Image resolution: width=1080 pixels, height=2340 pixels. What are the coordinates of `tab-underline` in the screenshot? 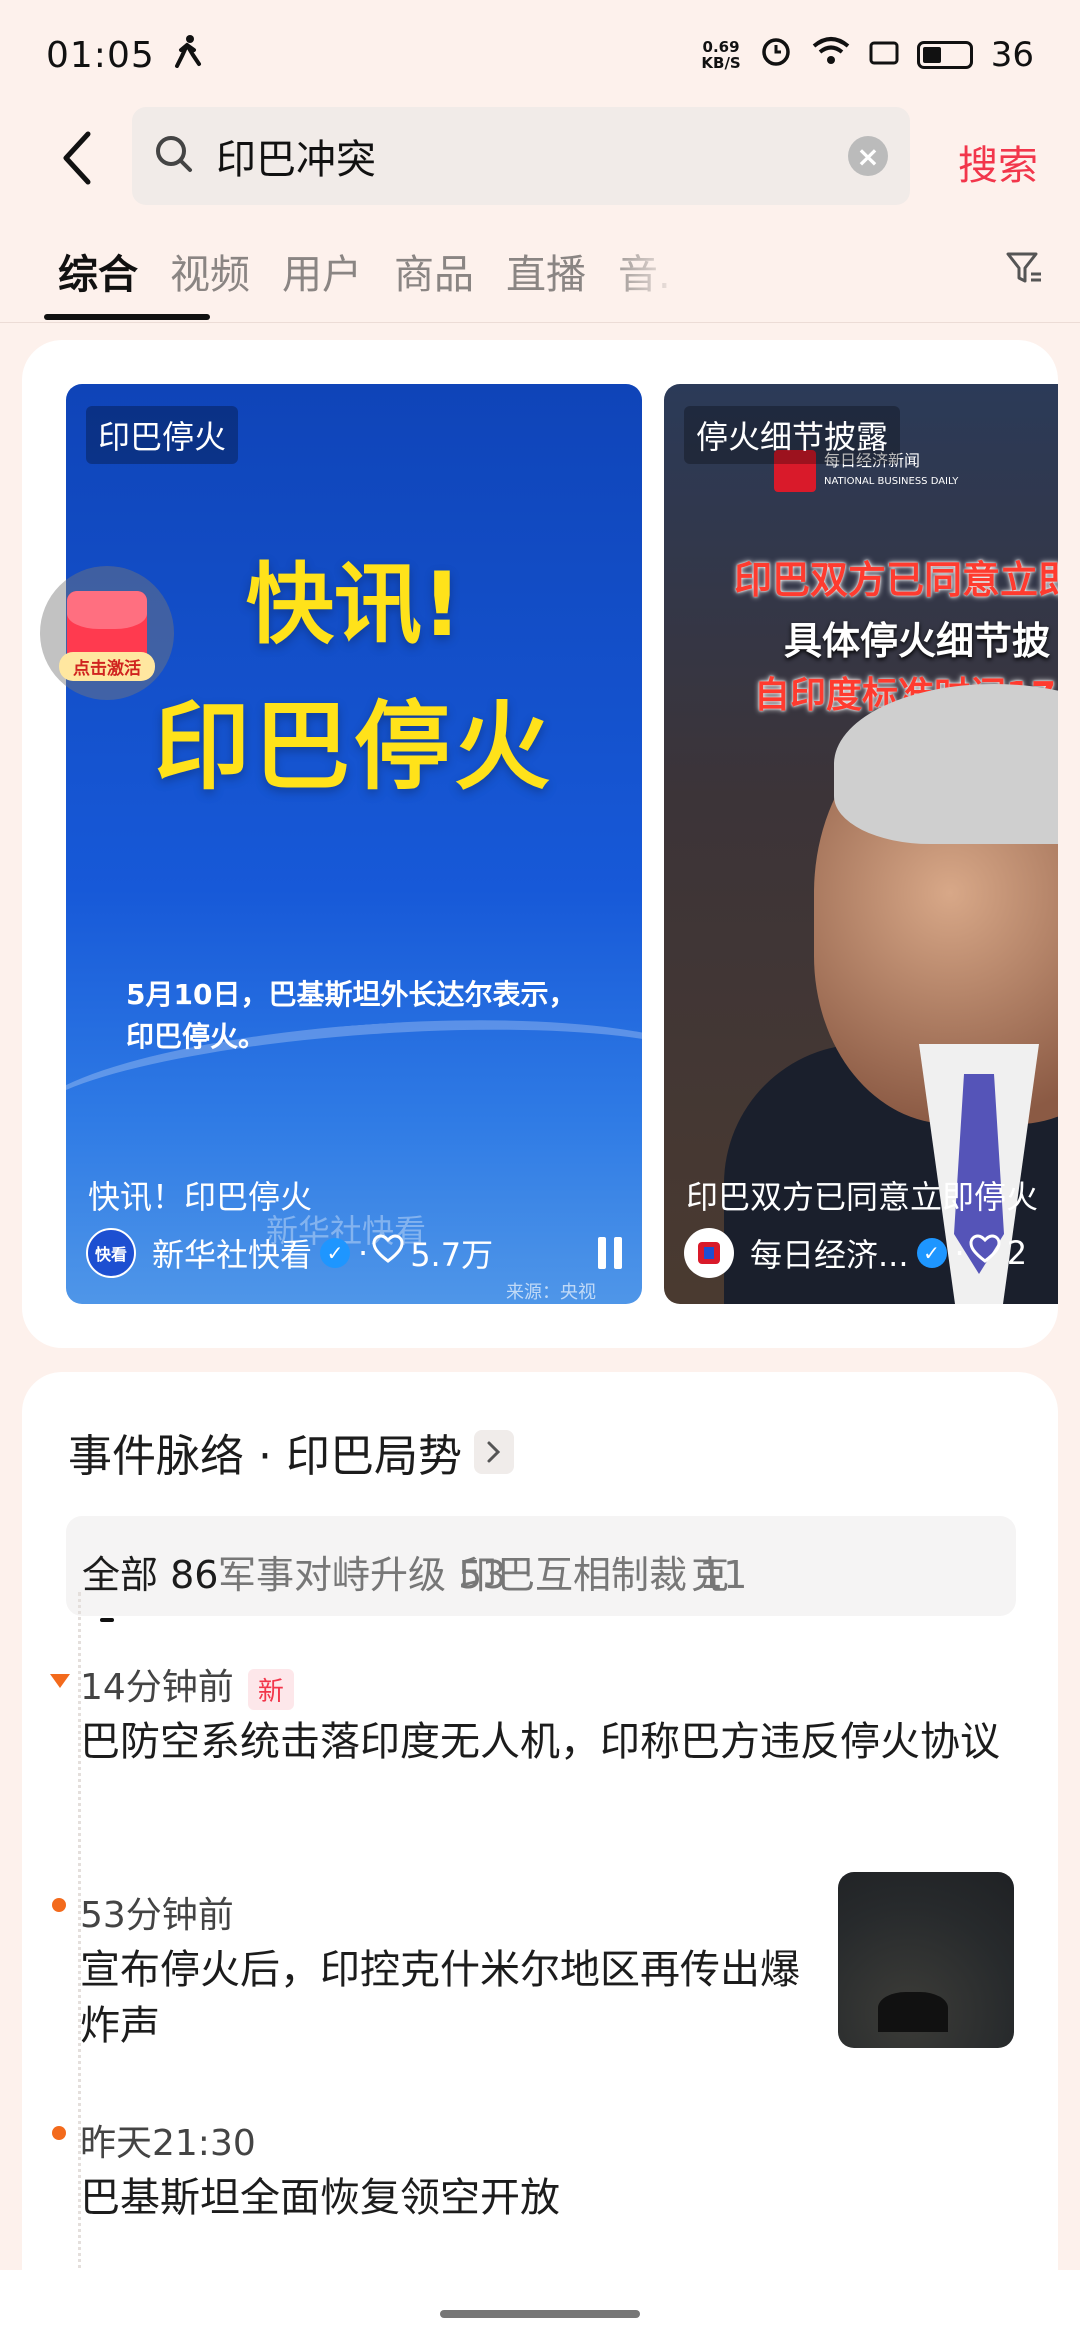 It's located at (127, 317).